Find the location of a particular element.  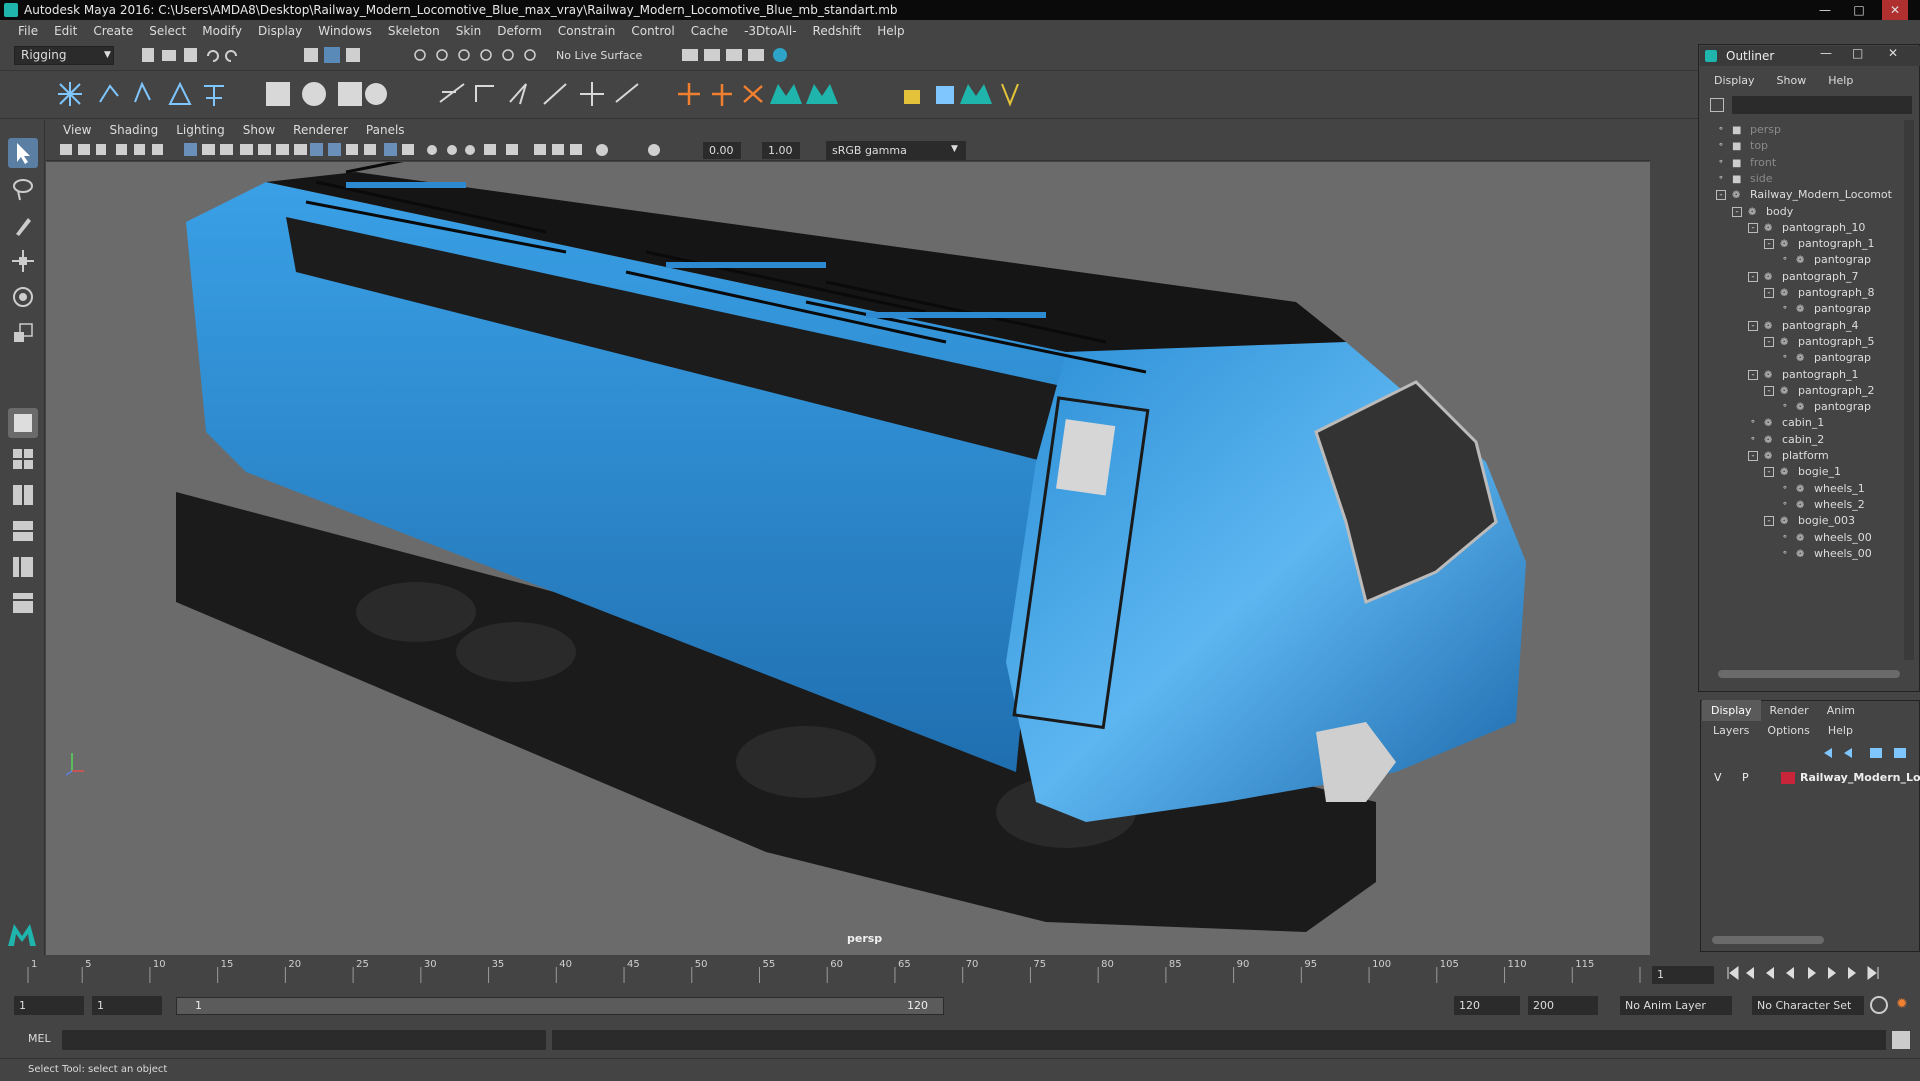

rotate-tool is located at coordinates (23, 297).